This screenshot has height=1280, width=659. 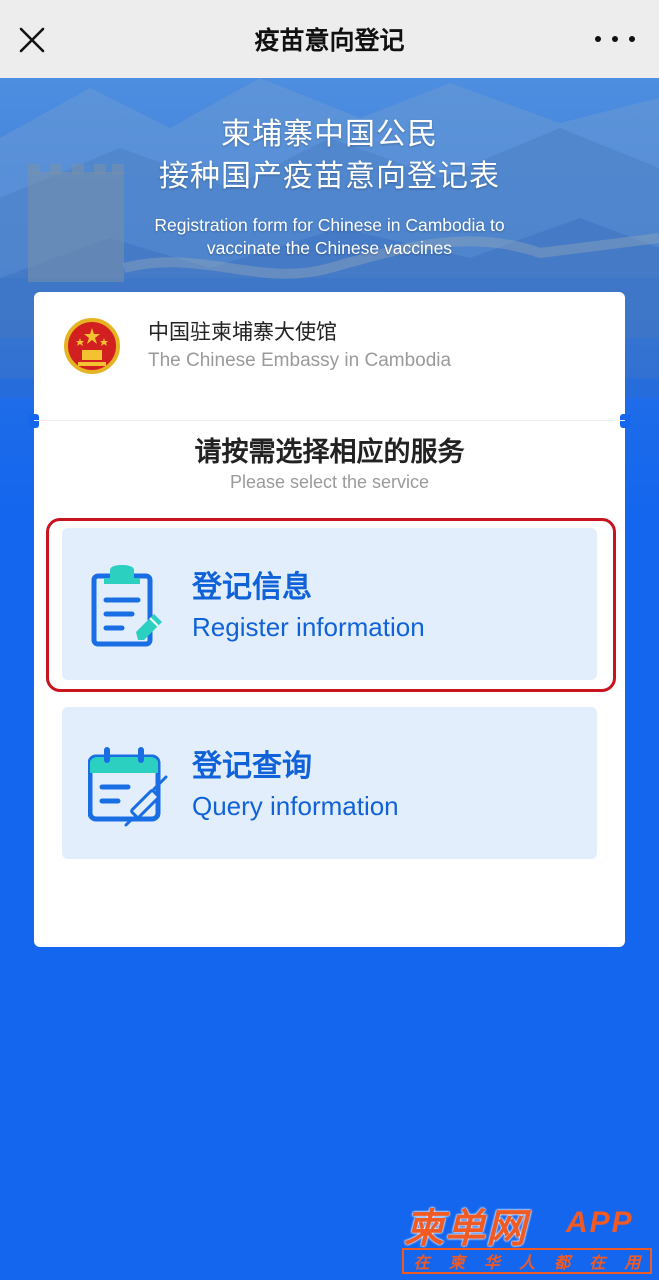 What do you see at coordinates (308, 627) in the screenshot?
I see `register-information-label-en: Register information` at bounding box center [308, 627].